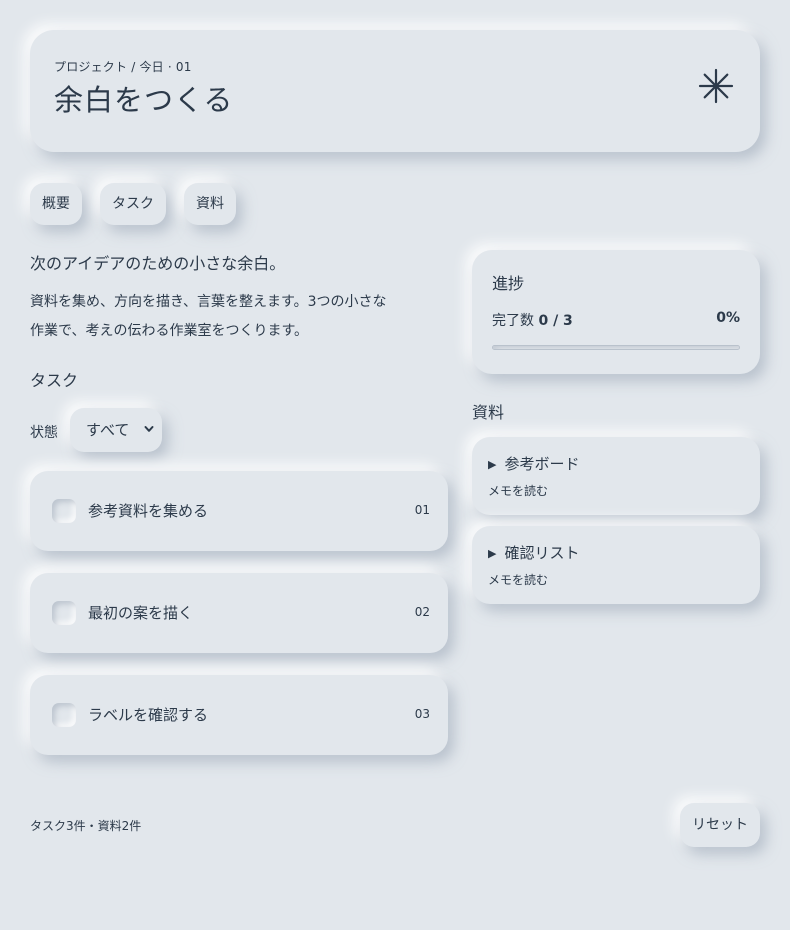 Image resolution: width=790 pixels, height=930 pixels. What do you see at coordinates (716, 86) in the screenshot?
I see `sparkle-icon` at bounding box center [716, 86].